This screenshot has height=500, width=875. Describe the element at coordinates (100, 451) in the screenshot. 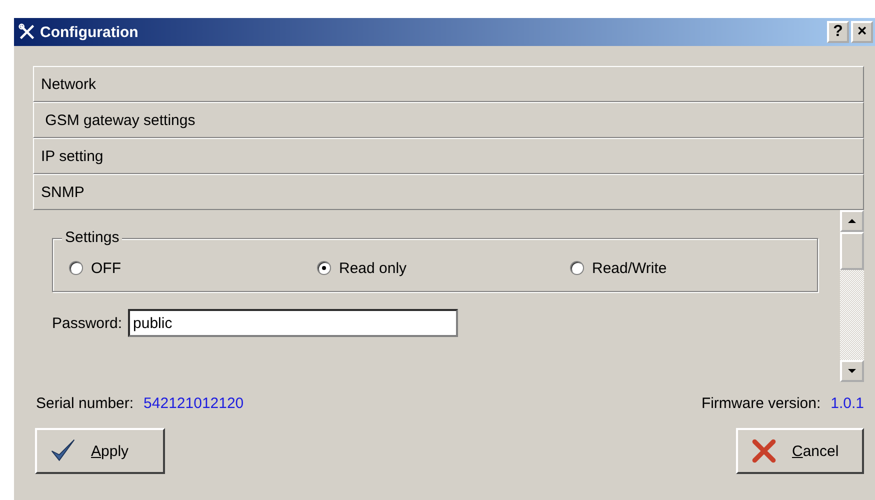

I see `apply-button: Apply` at that location.